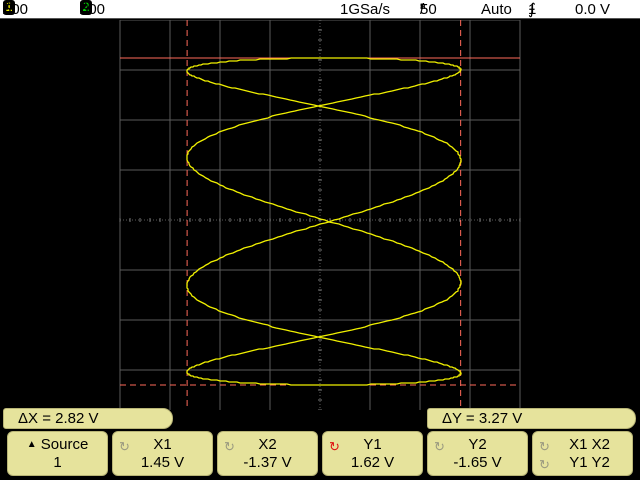 Image resolution: width=640 pixels, height=480 pixels. What do you see at coordinates (582, 453) in the screenshot?
I see `cursor-pair-softkey: ↻ ↻ X1 X2 Y1 Y2` at bounding box center [582, 453].